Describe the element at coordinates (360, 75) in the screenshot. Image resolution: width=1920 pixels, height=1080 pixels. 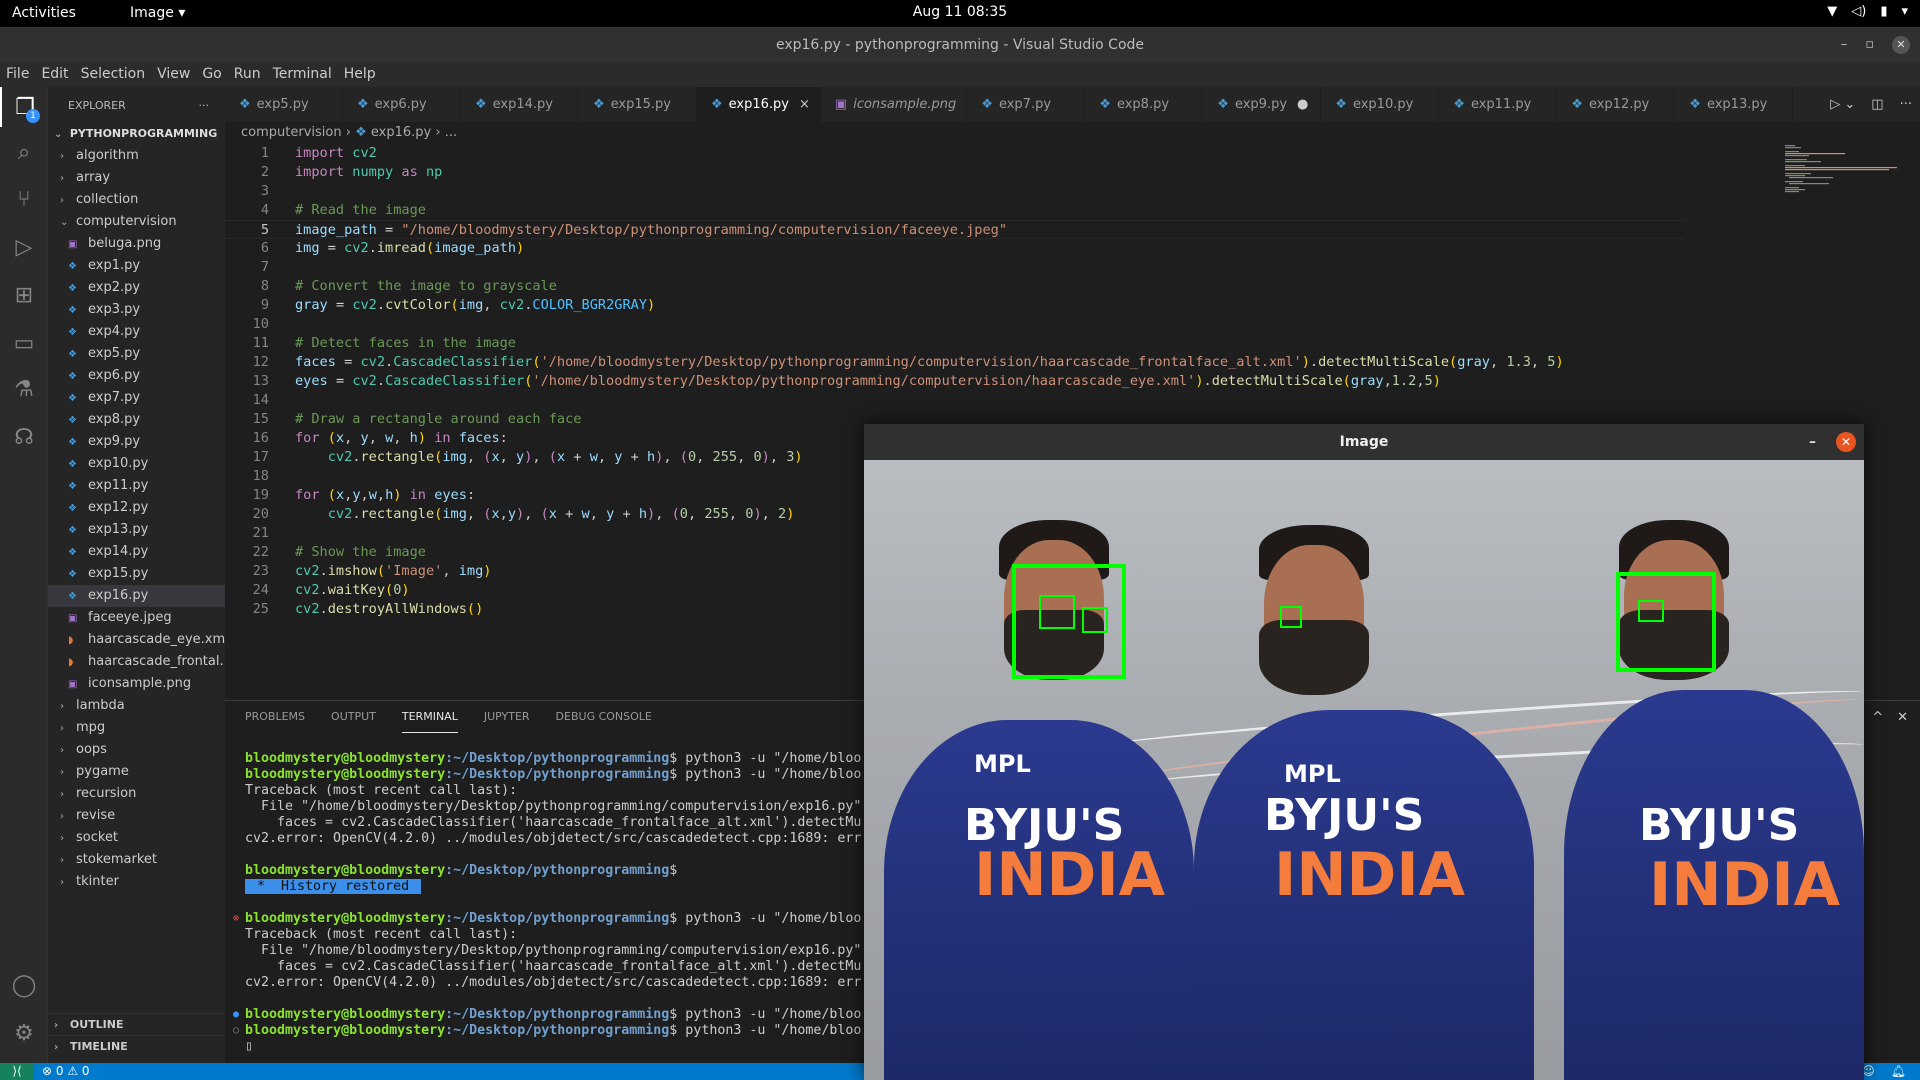
I see `menu-help: Help` at that location.